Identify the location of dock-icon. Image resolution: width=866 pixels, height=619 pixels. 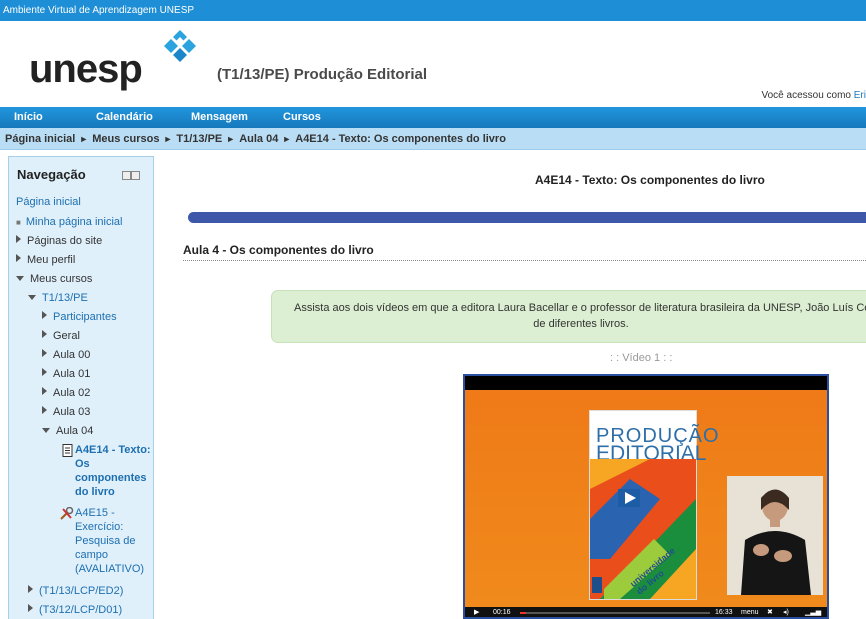
(135, 175).